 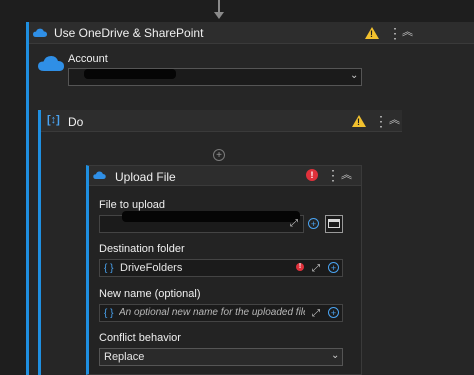 I want to click on flow-arrow-icon, so click(x=219, y=15).